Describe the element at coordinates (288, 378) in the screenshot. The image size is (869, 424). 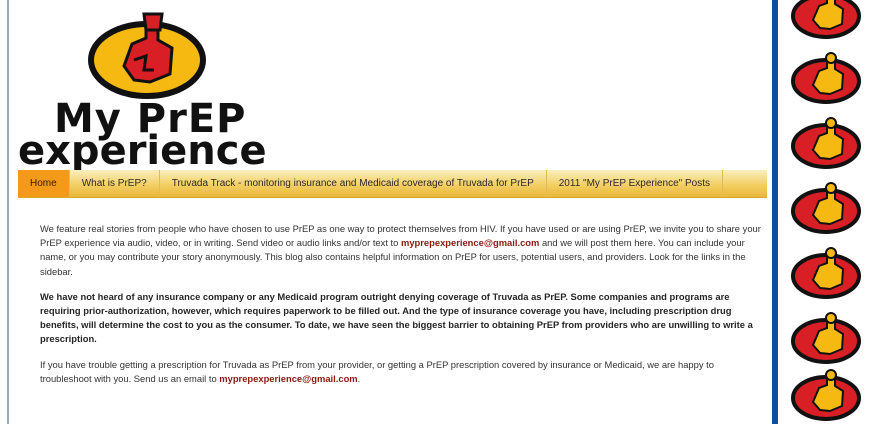
I see `email-link-2: myprepexperience@gmail.com` at that location.